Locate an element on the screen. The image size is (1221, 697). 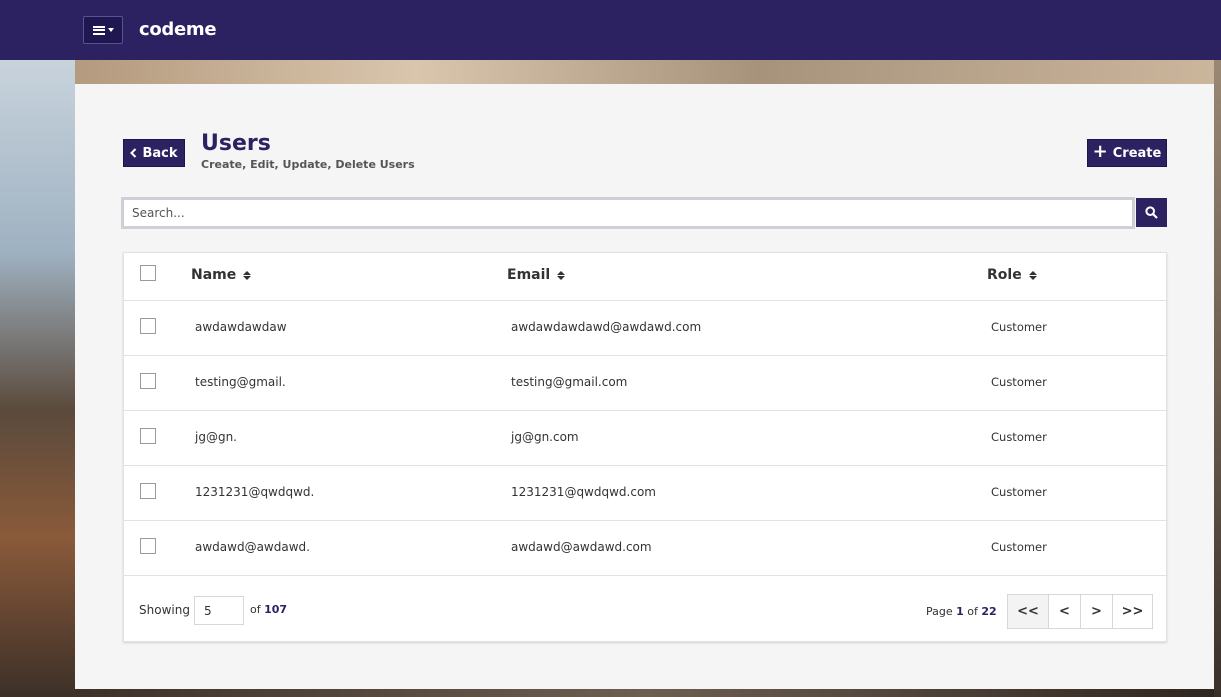
page-title: Users is located at coordinates (236, 143).